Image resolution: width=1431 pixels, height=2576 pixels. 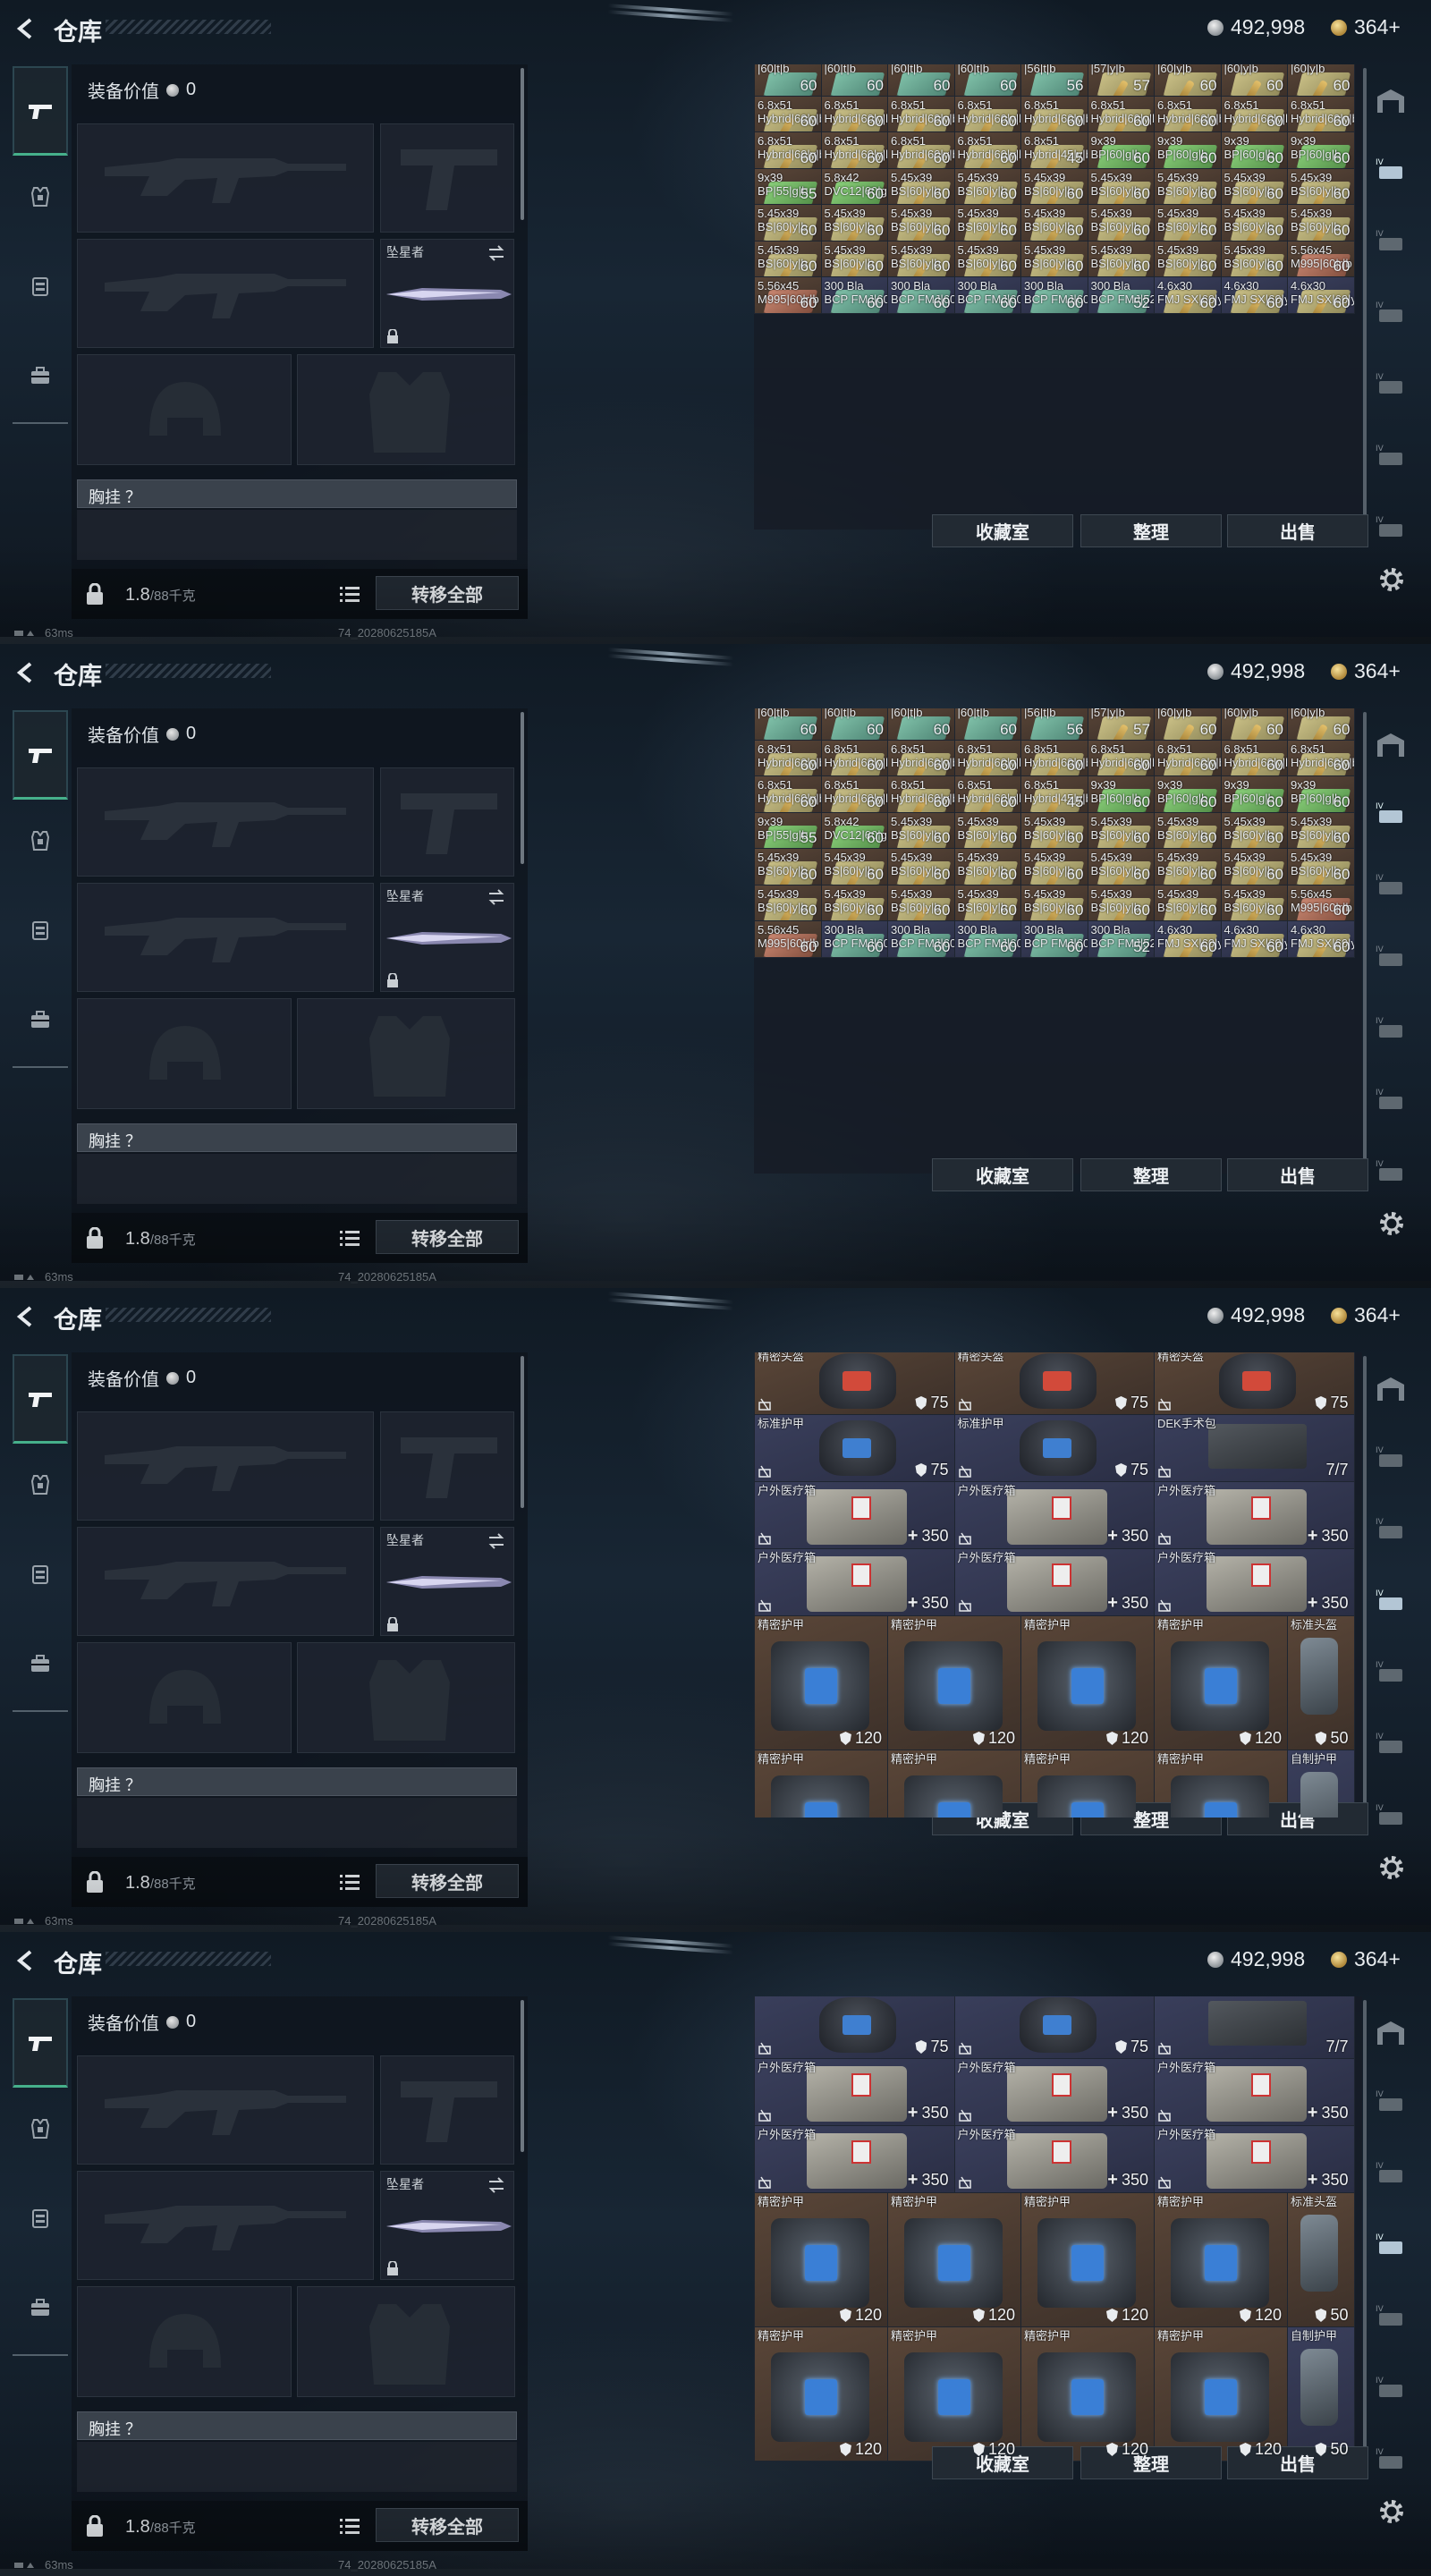 I want to click on category-armor, so click(x=41, y=841).